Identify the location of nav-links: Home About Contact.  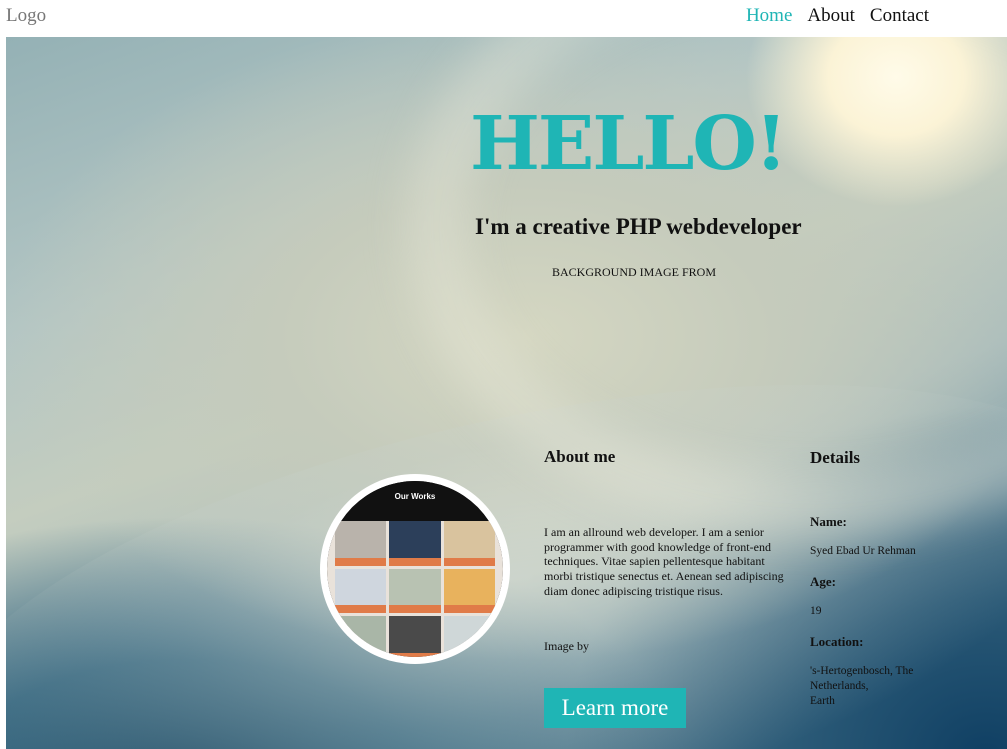
(837, 16).